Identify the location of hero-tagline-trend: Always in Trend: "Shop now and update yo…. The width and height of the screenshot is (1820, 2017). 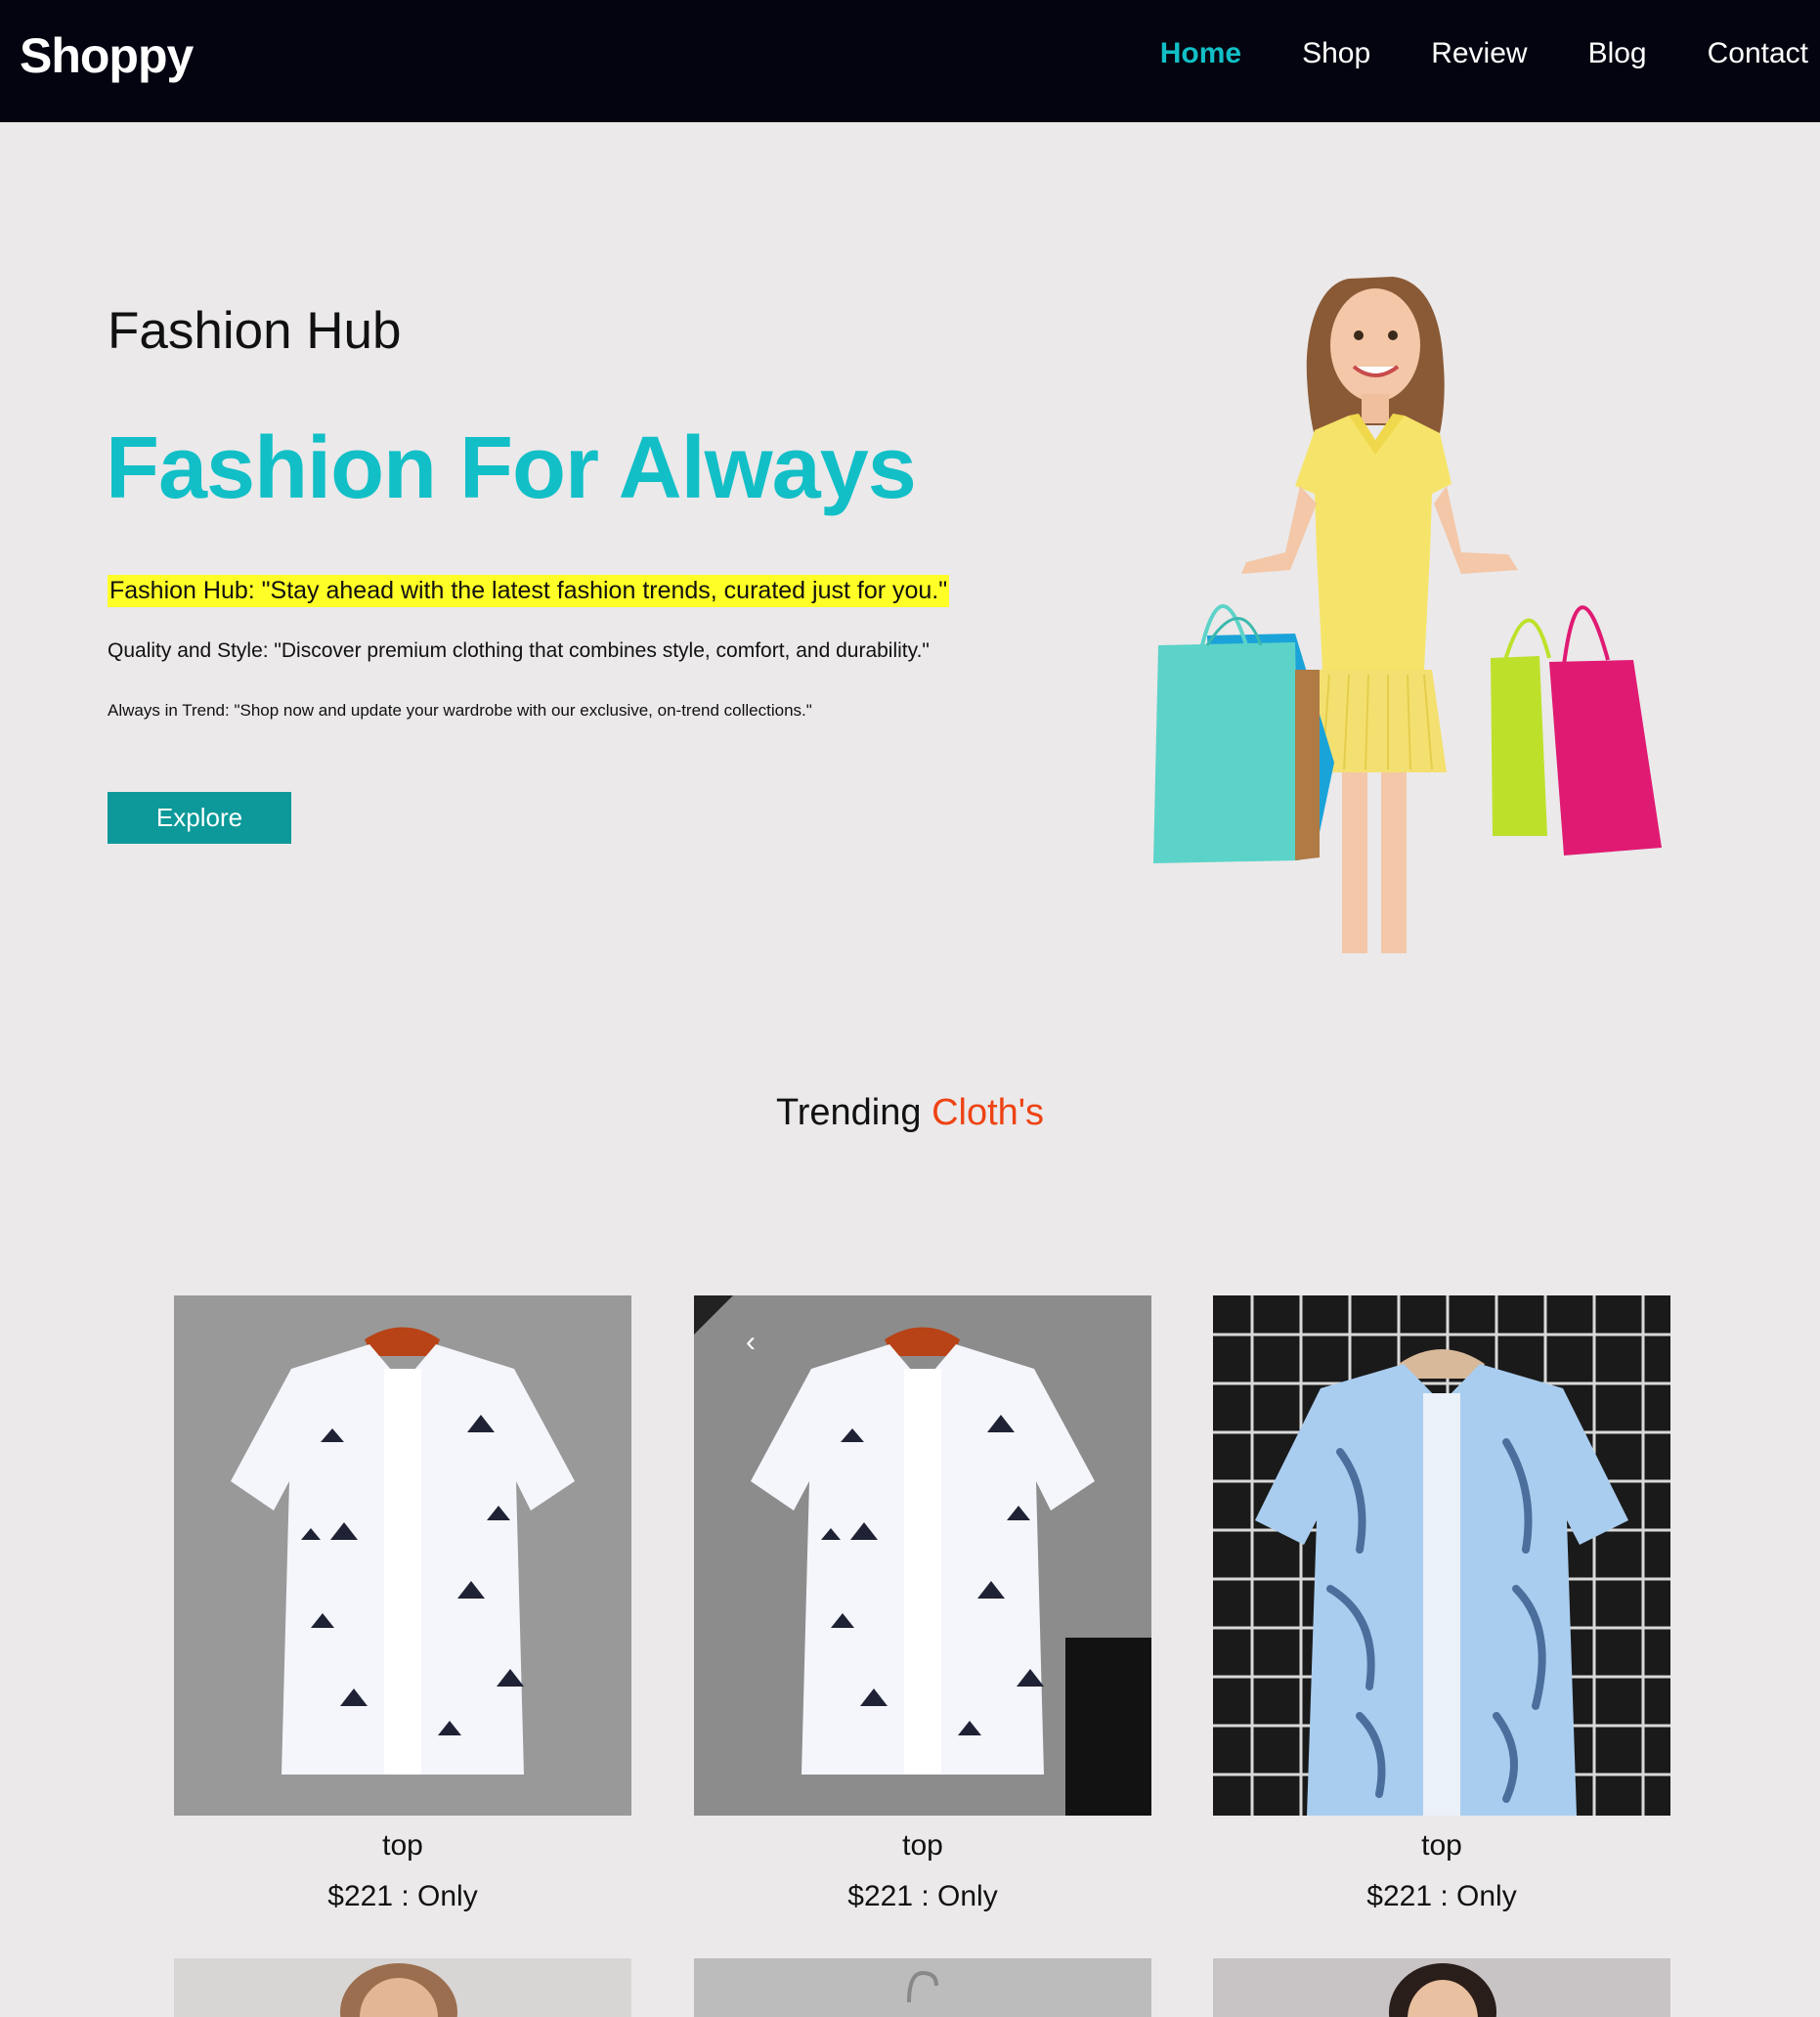
(460, 711).